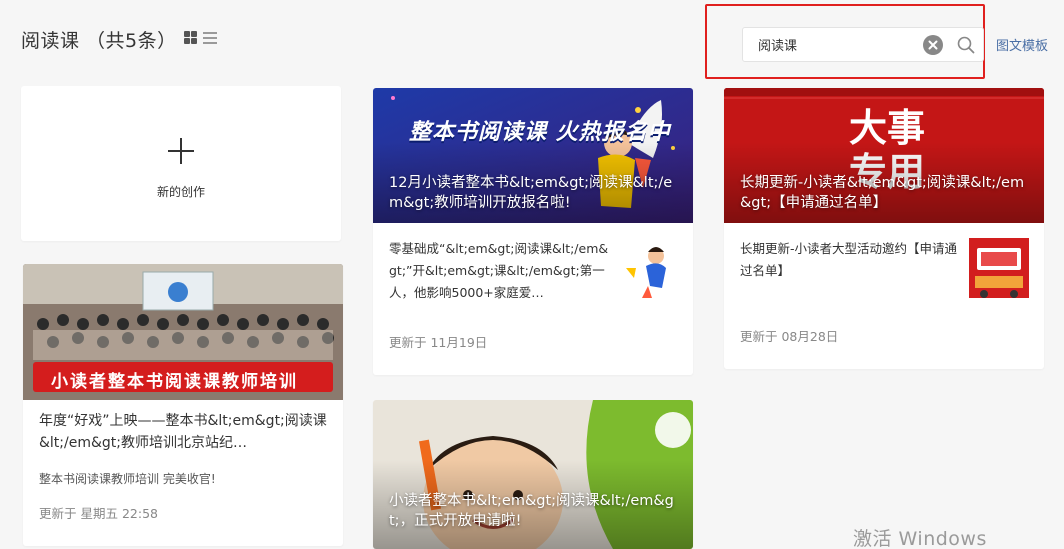  Describe the element at coordinates (210, 37) in the screenshot. I see `list-view-icon` at that location.